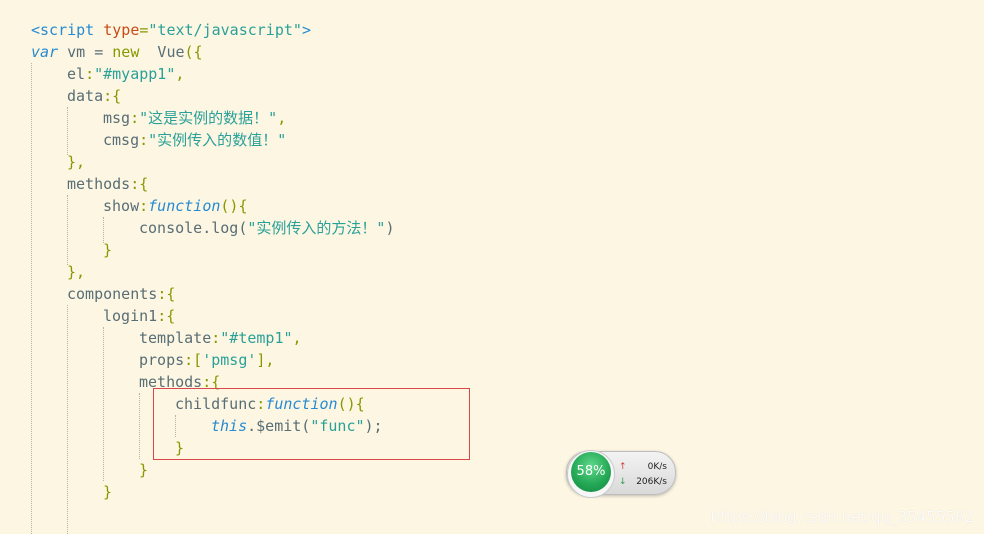 This screenshot has height=534, width=984. What do you see at coordinates (85, 52) in the screenshot?
I see `code-token: vm =` at bounding box center [85, 52].